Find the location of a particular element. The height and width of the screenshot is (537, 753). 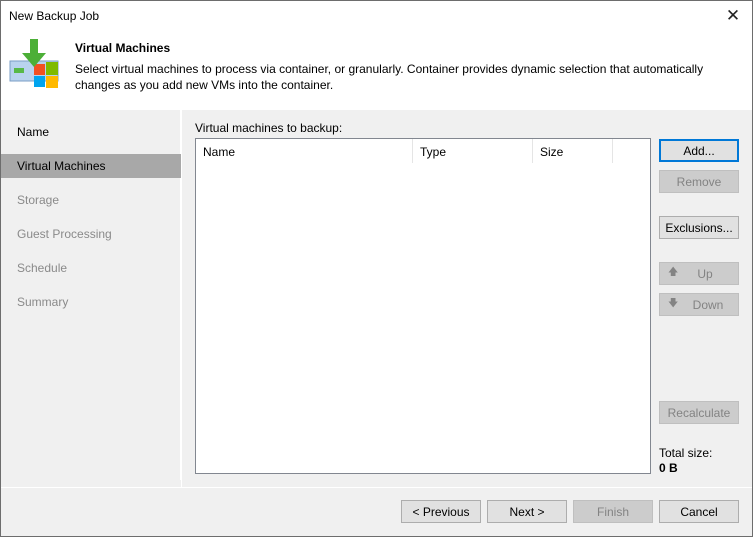

step-guest-processing: Guest Processing is located at coordinates (91, 234).